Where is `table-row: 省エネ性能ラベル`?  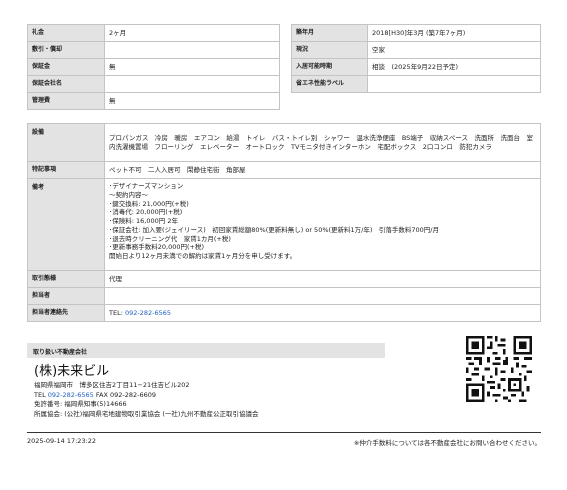
table-row: 省エネ性能ラベル is located at coordinates (416, 84).